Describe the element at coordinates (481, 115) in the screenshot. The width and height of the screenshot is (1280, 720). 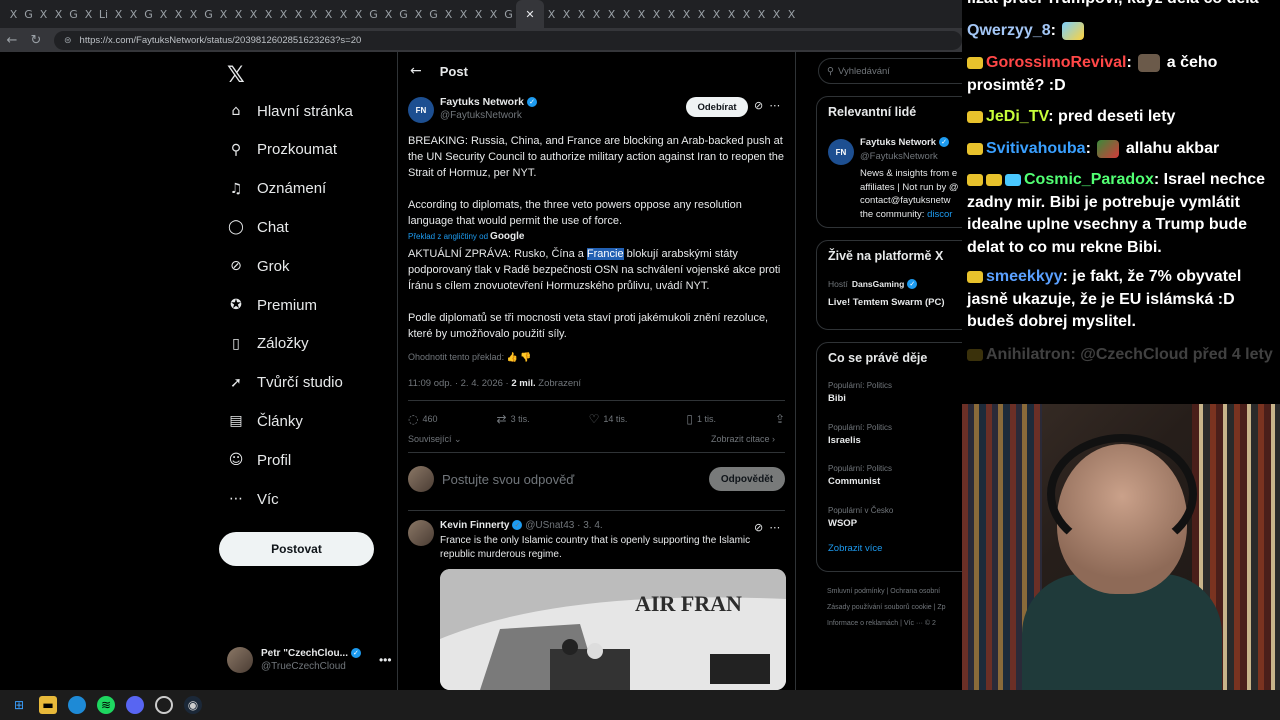
I see `author-handle: @FaytuksNetwork` at that location.